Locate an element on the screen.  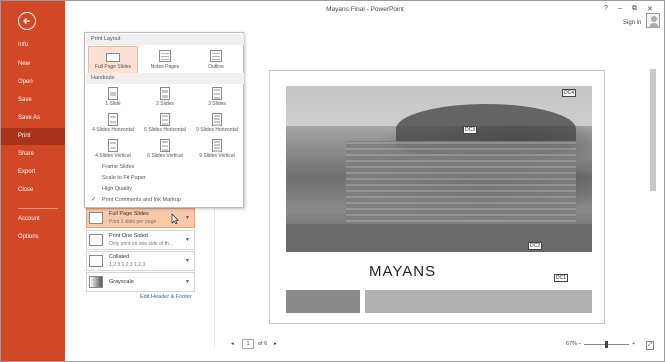
handout-6-horizontal: 6 Slides Horizontal is located at coordinates (165, 123).